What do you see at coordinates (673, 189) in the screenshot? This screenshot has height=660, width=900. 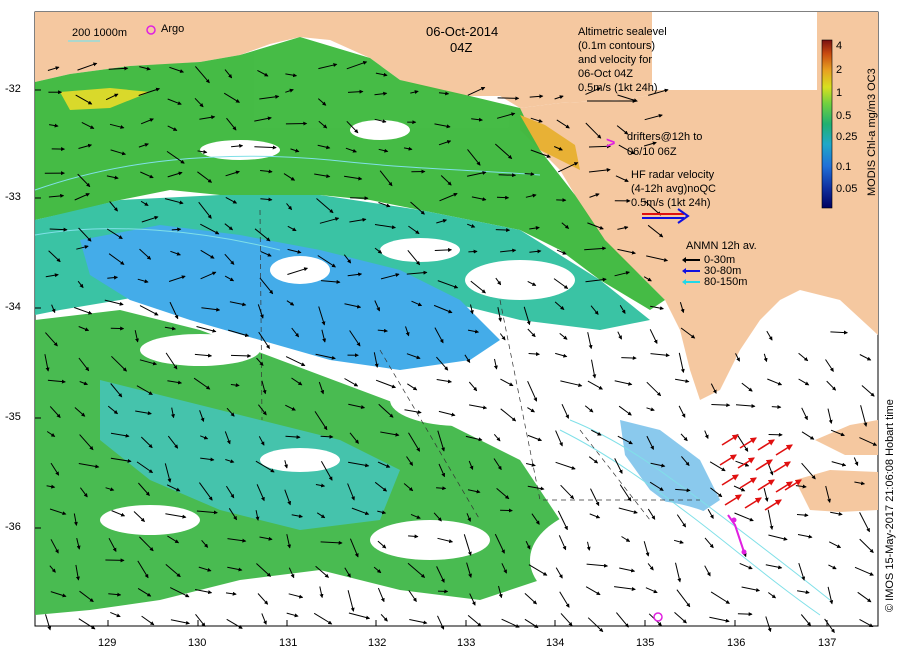 I see `hf-line-2: (4-12h avg)noQC` at bounding box center [673, 189].